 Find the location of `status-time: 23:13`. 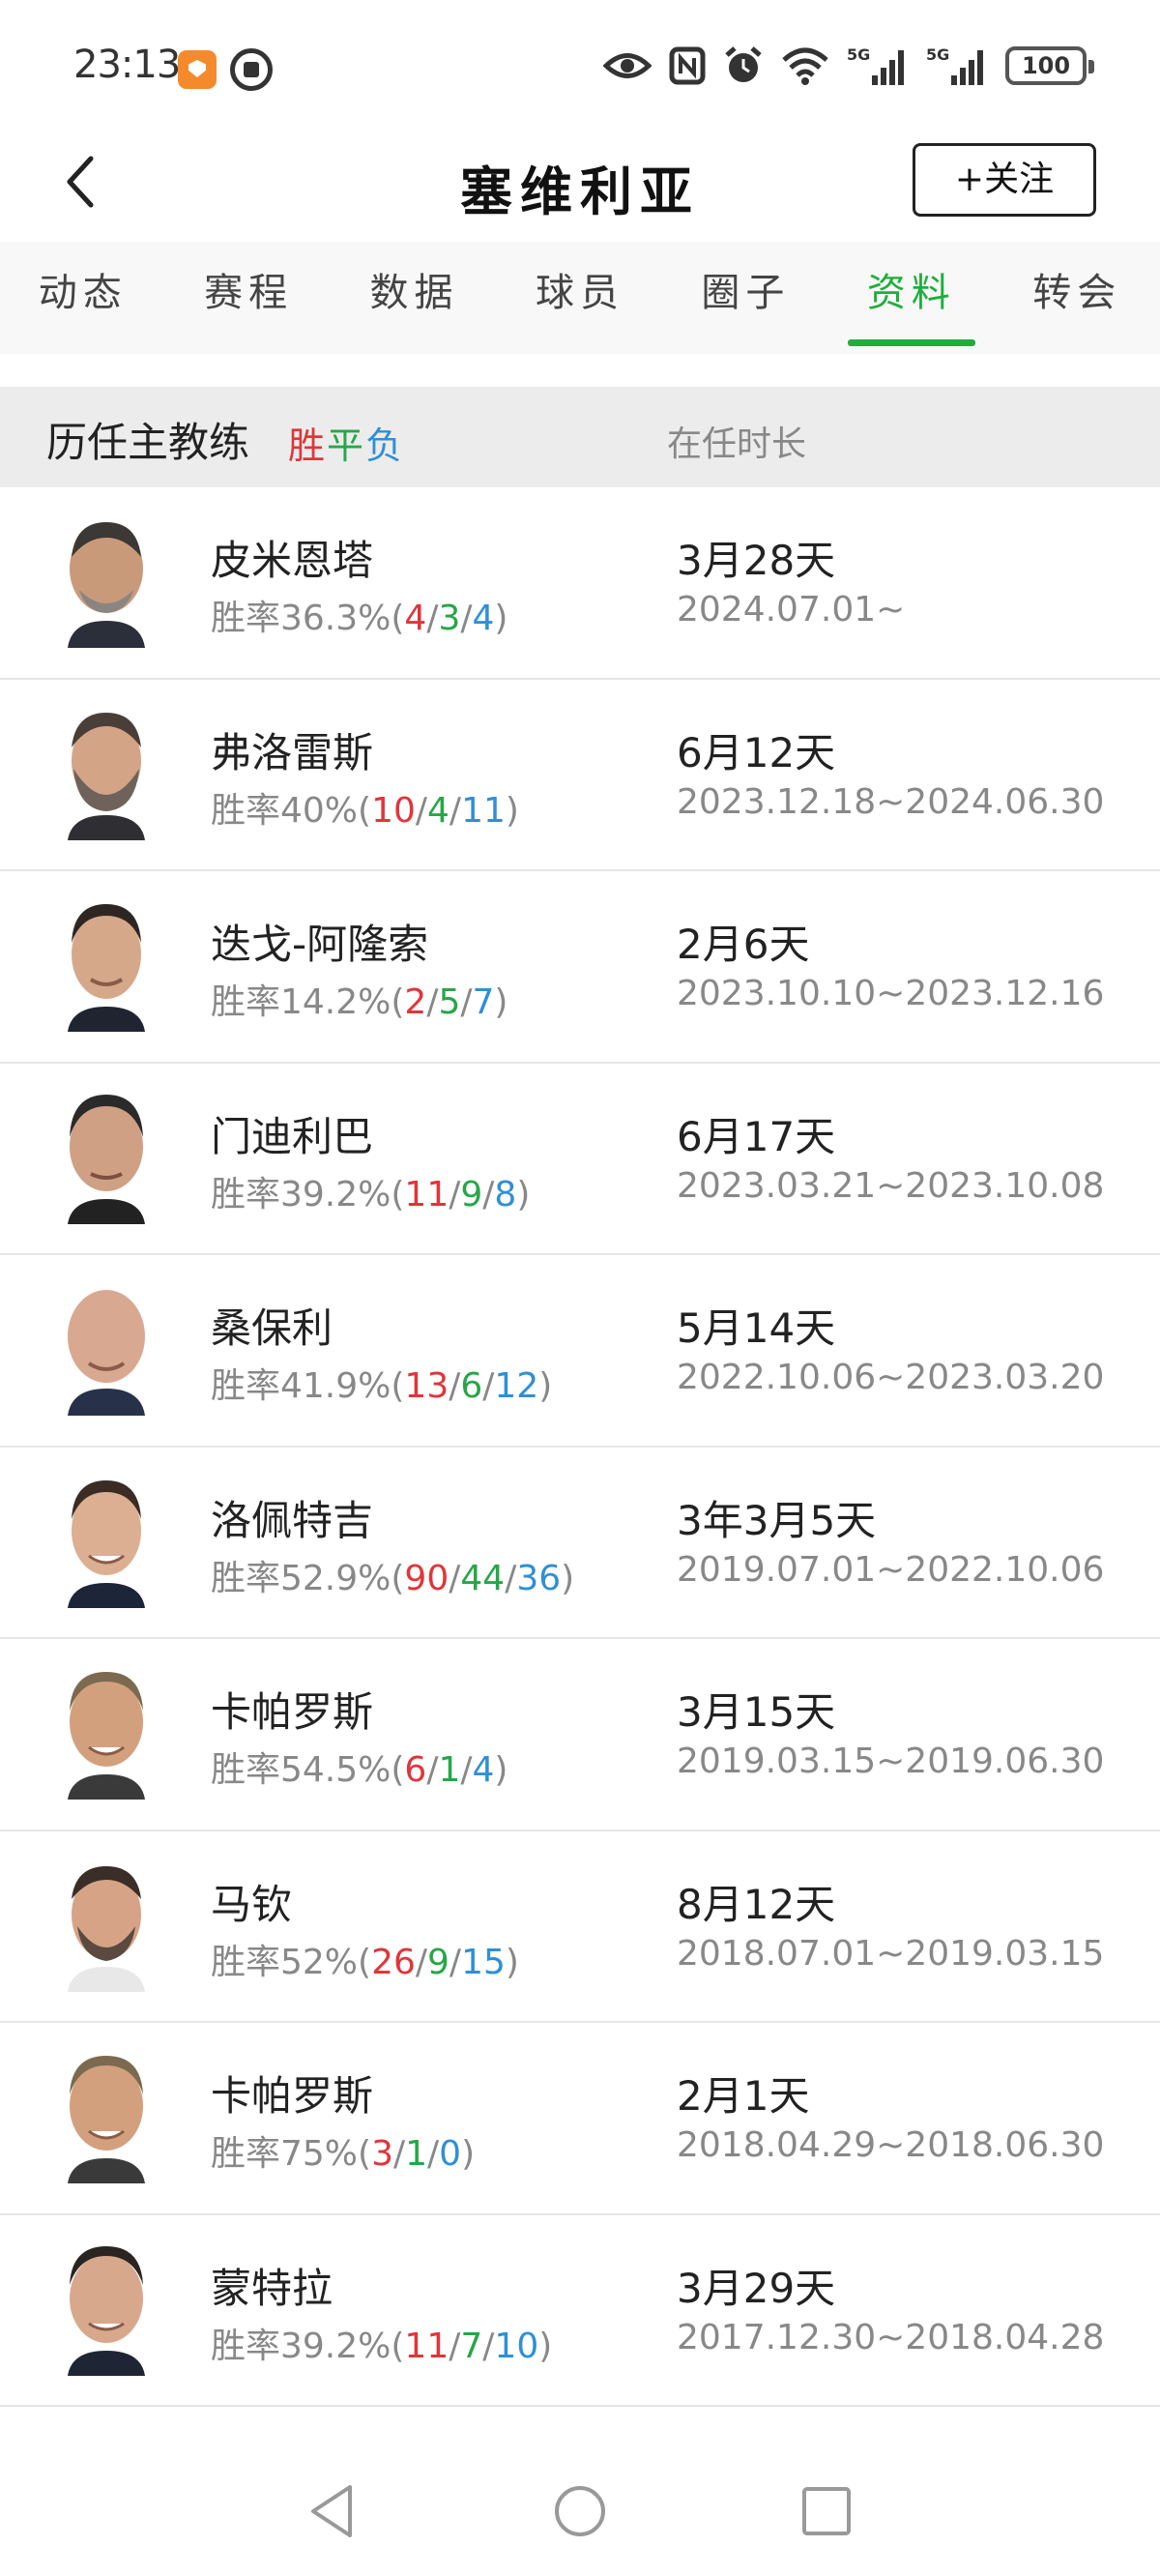

status-time: 23:13 is located at coordinates (127, 65).